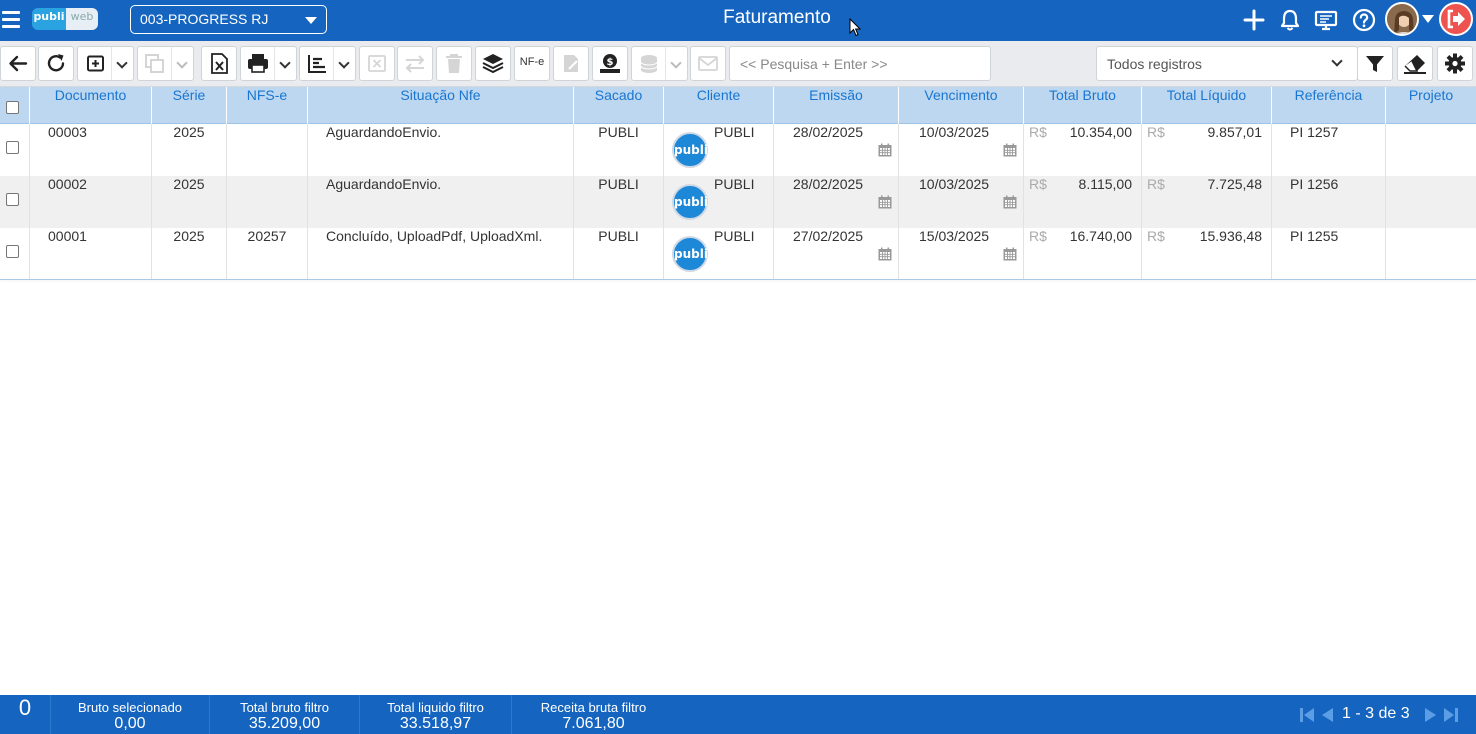 This screenshot has width=1476, height=734. Describe the element at coordinates (1207, 105) in the screenshot. I see `col-total-liquido: Total Líquido` at that location.